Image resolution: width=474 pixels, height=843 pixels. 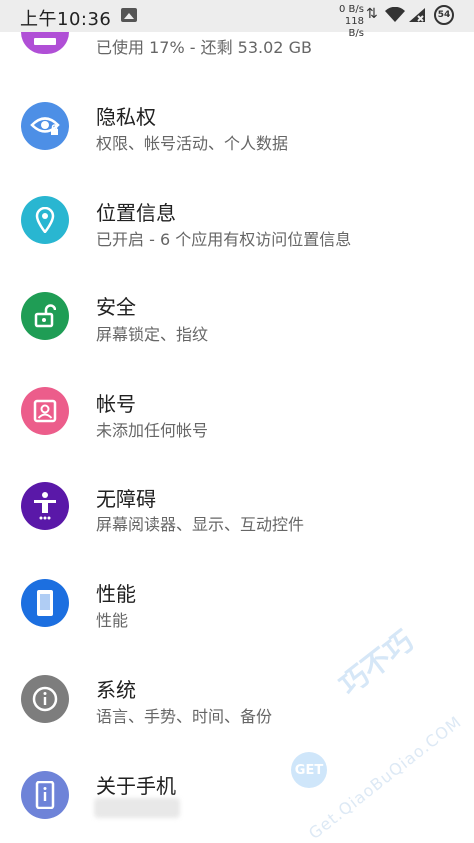 I want to click on settings-item-privacy: 隐私权 权限、帐号活动、个人数据, so click(x=237, y=126).